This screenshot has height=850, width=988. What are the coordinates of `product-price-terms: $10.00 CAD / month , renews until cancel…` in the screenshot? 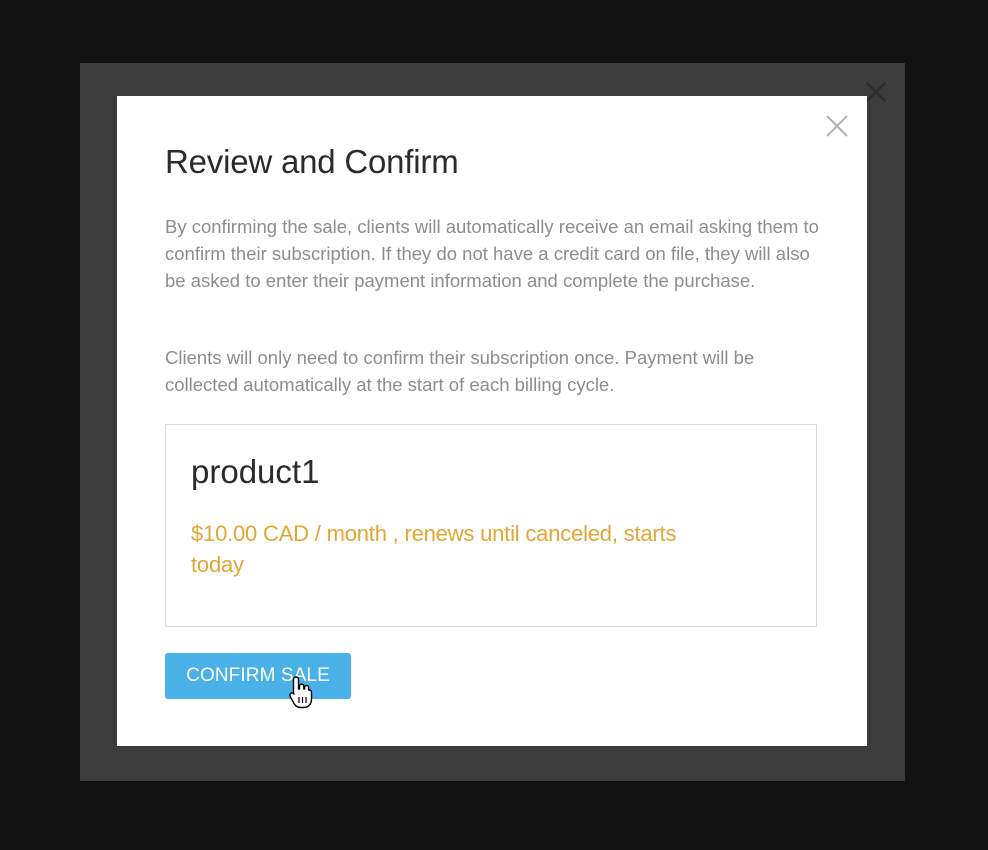 It's located at (434, 549).